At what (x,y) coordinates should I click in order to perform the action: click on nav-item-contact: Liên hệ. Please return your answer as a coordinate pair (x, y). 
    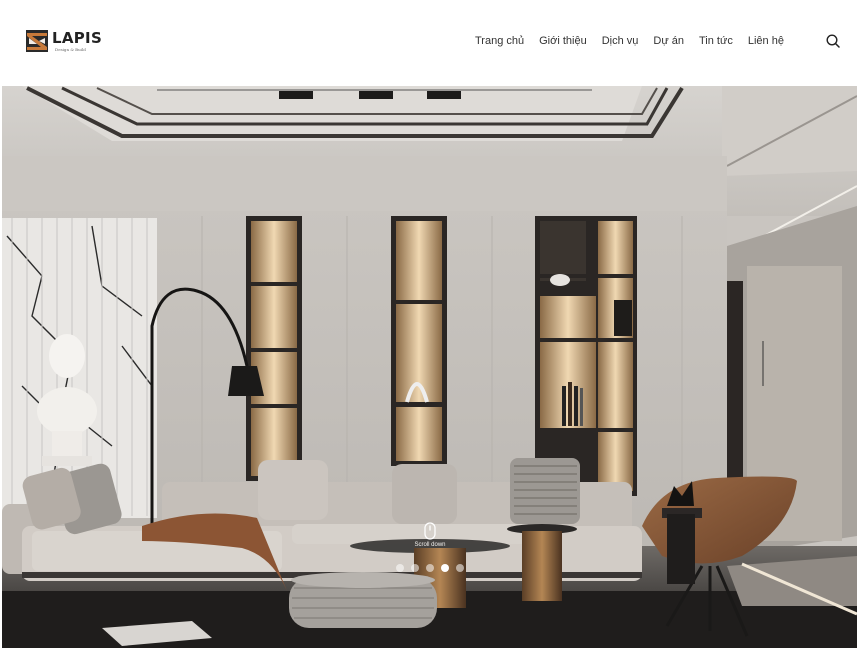
    Looking at the image, I should click on (766, 41).